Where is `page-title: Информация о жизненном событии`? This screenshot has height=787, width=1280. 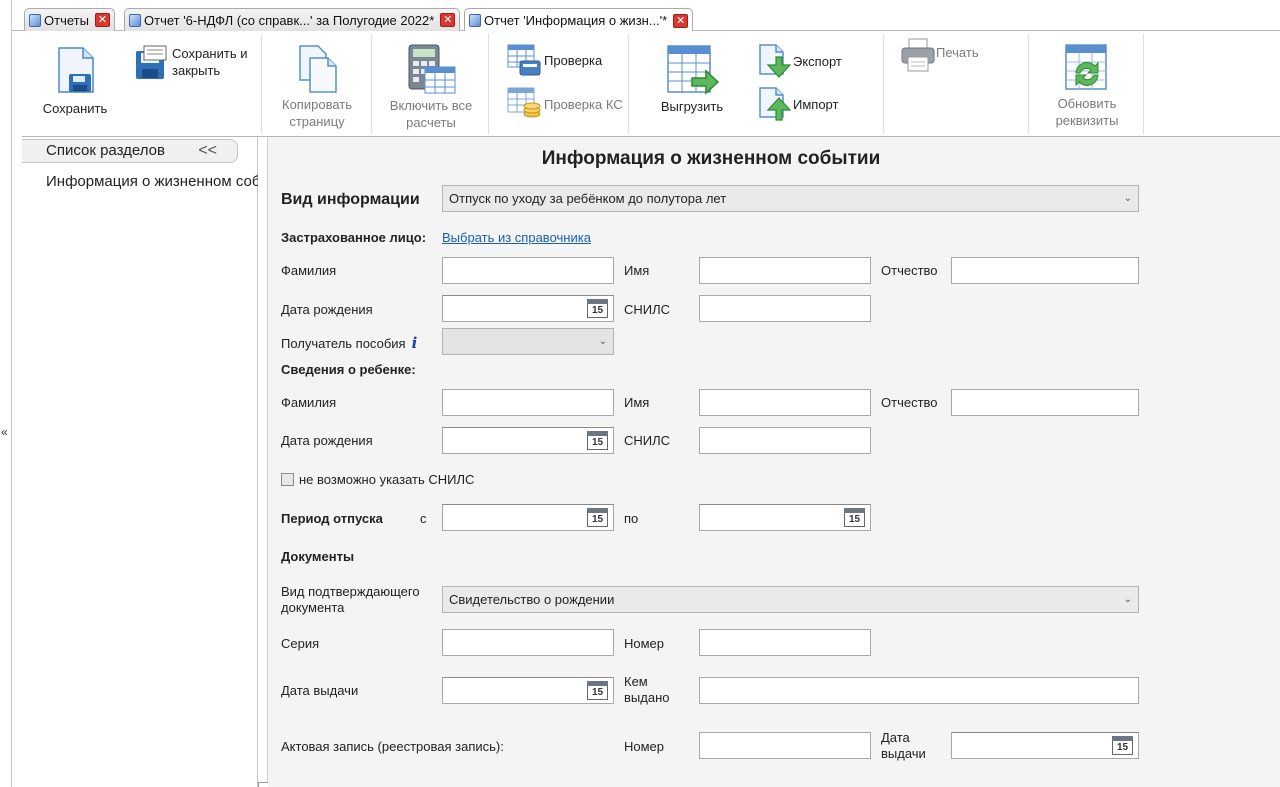 page-title: Информация о жизненном событии is located at coordinates (711, 158).